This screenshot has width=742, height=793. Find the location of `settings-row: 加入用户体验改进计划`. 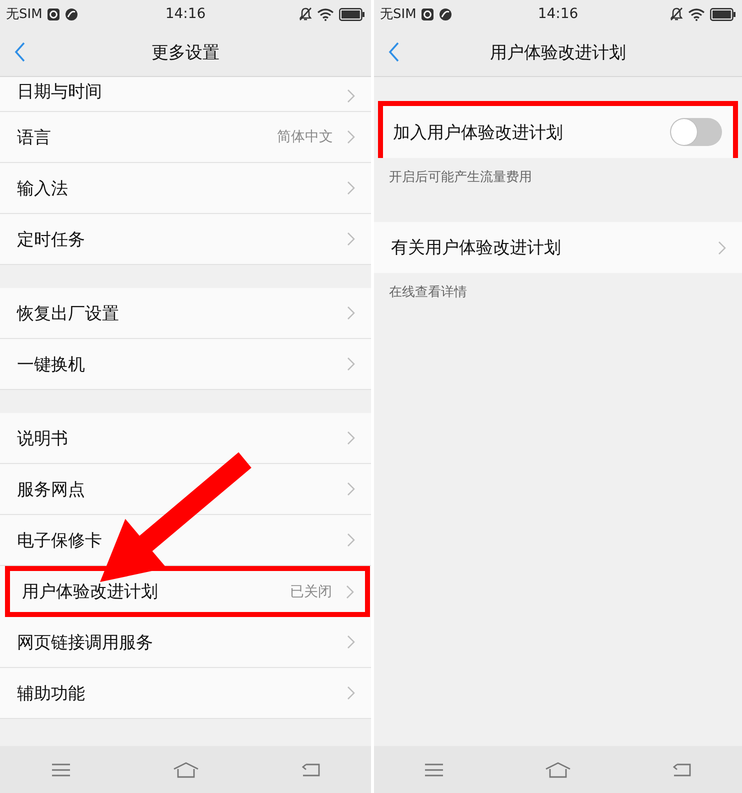

settings-row: 加入用户体验改进计划 is located at coordinates (558, 129).